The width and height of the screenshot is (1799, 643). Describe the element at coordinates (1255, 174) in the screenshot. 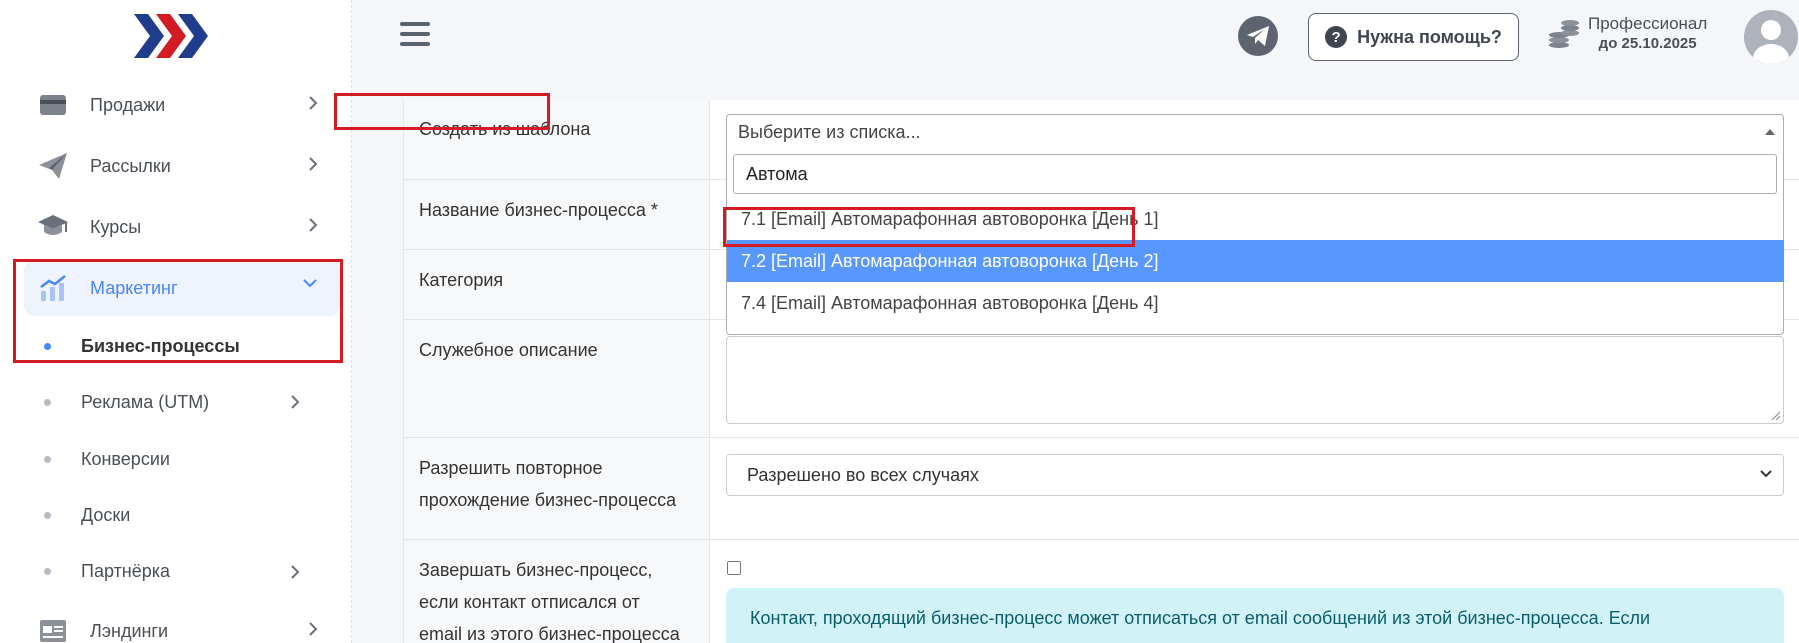

I see `template-search-input: Автома` at that location.